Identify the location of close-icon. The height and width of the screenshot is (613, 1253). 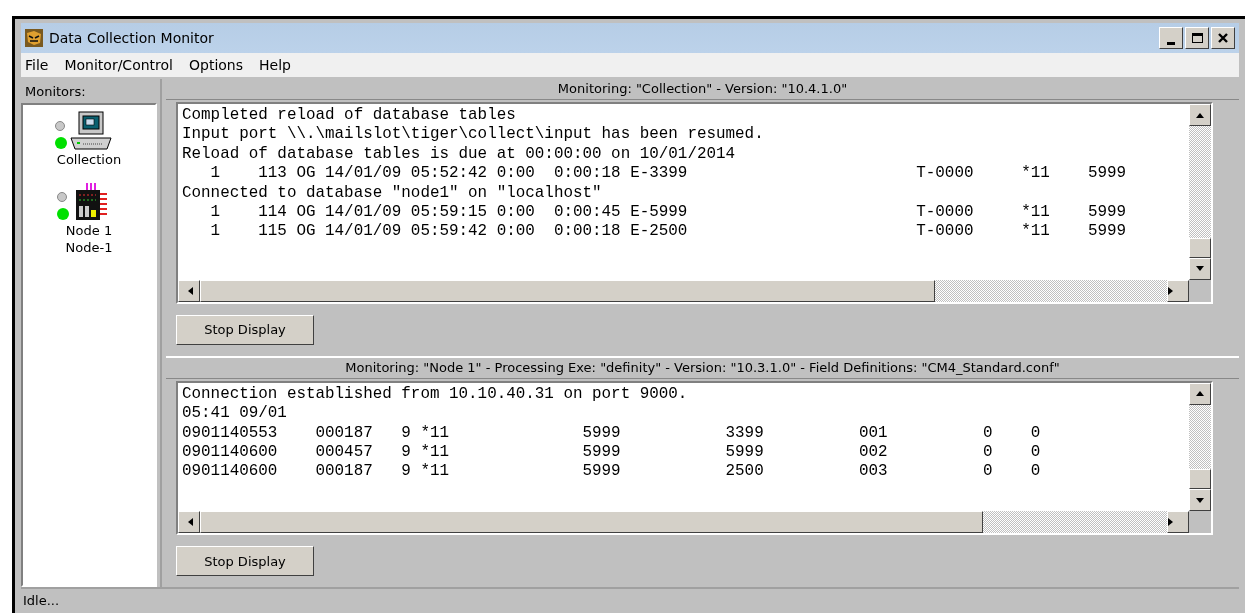
(1223, 38).